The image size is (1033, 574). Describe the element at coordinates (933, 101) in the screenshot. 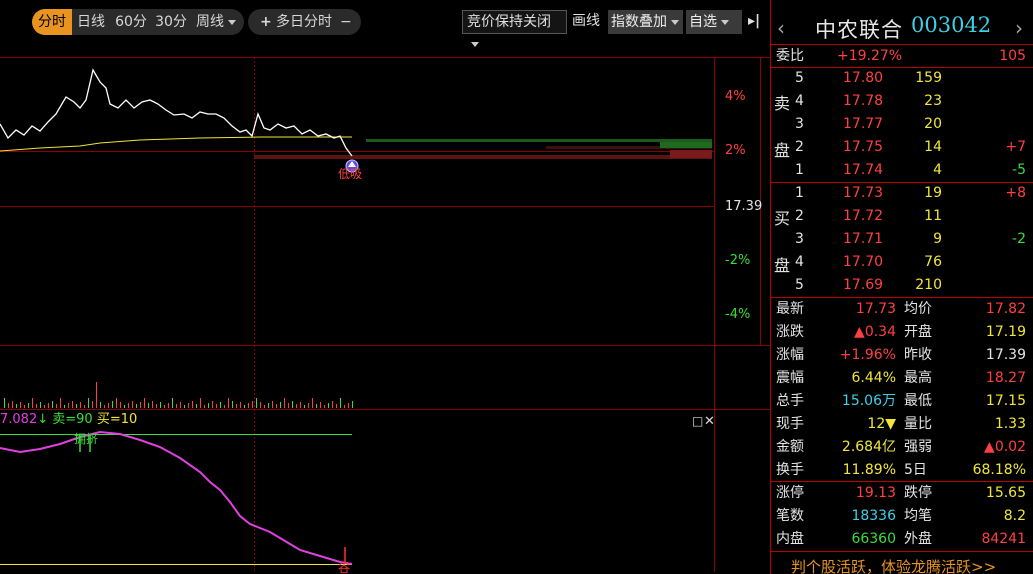

I see `ask-volume: 23` at that location.